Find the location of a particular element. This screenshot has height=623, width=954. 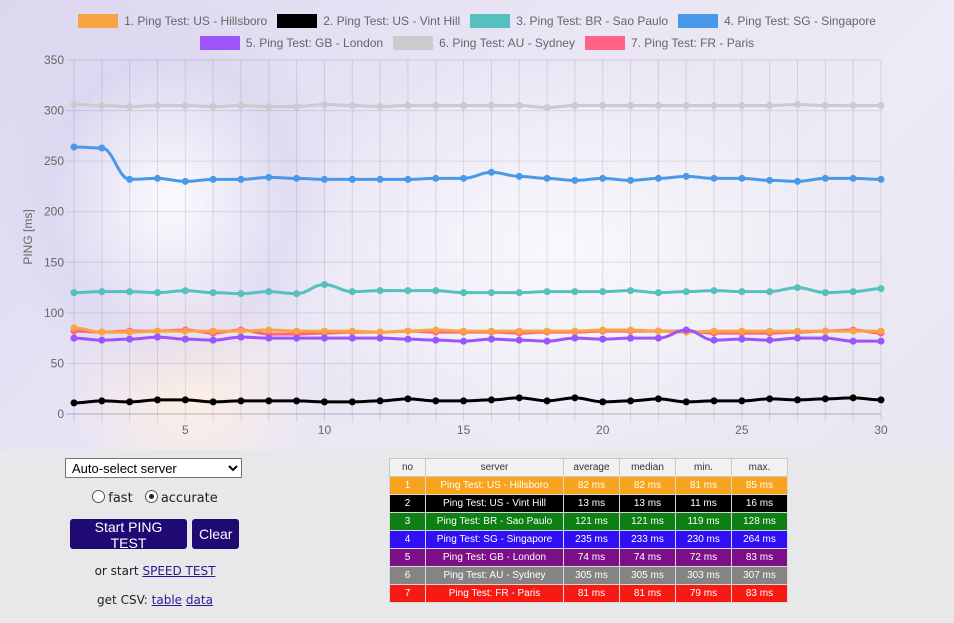

clear-button: Clear is located at coordinates (216, 534).